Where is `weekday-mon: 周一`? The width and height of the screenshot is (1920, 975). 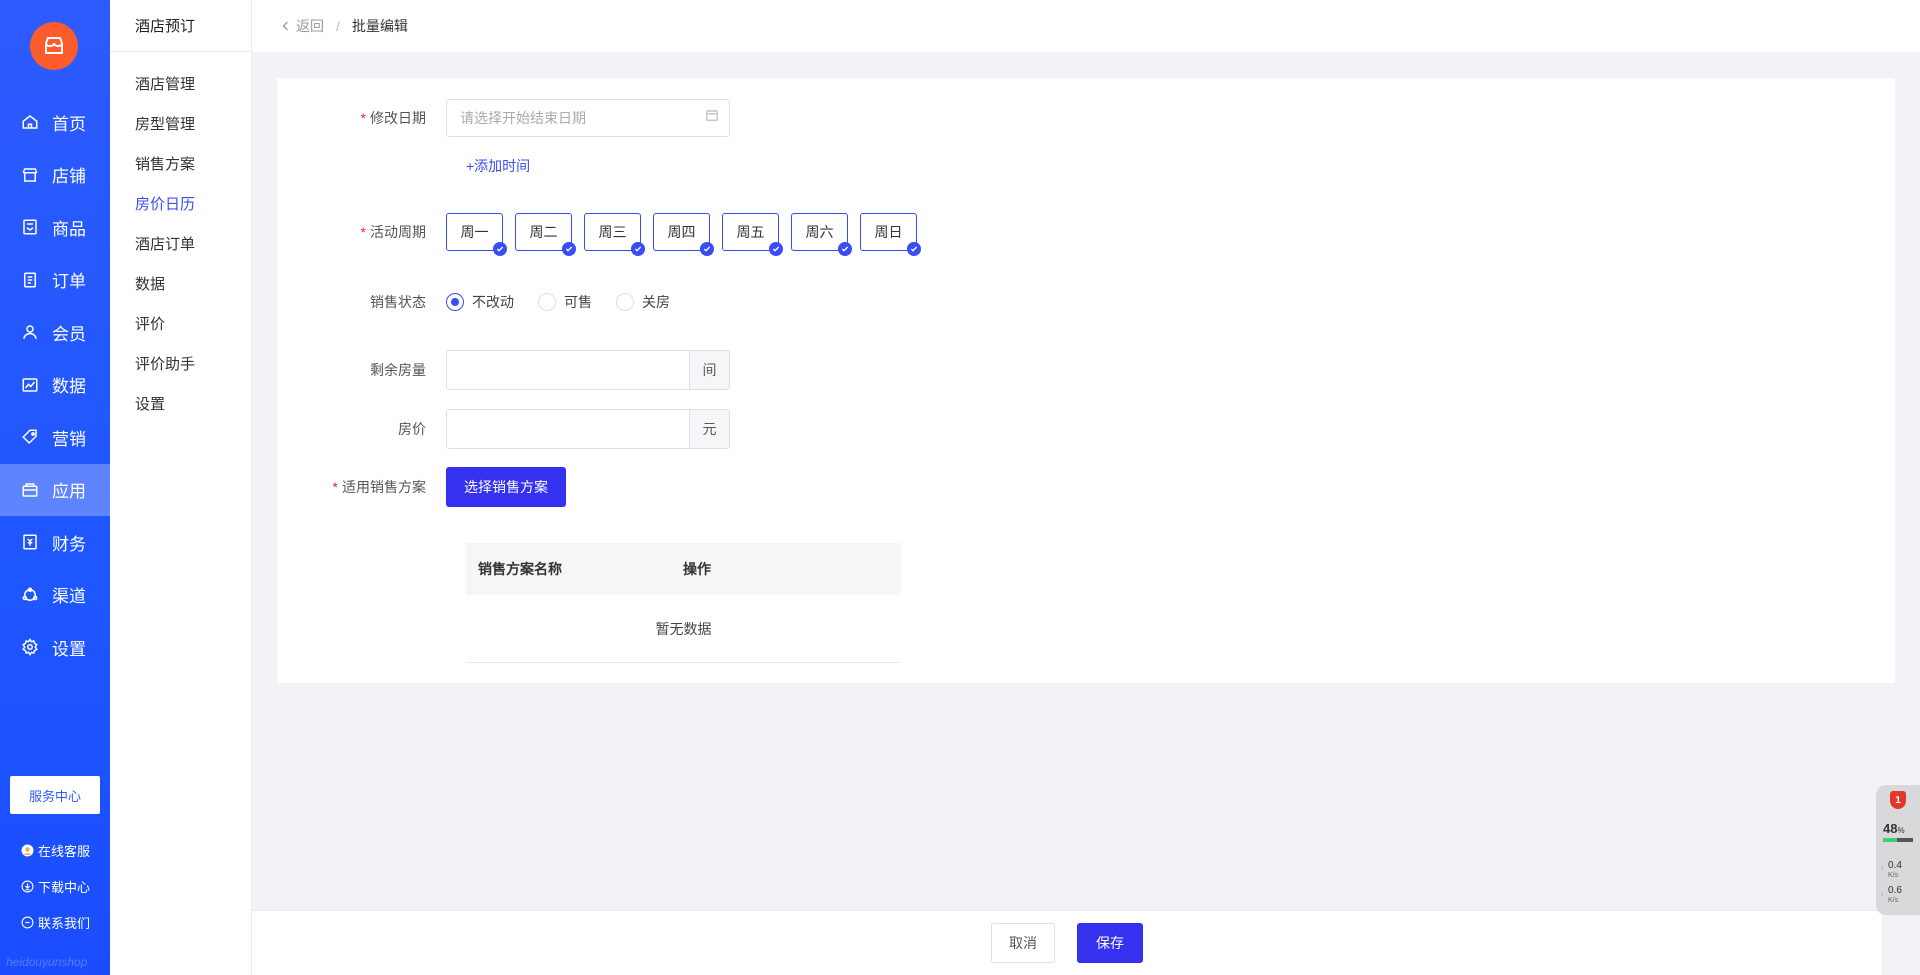
weekday-mon: 周一 is located at coordinates (476, 234).